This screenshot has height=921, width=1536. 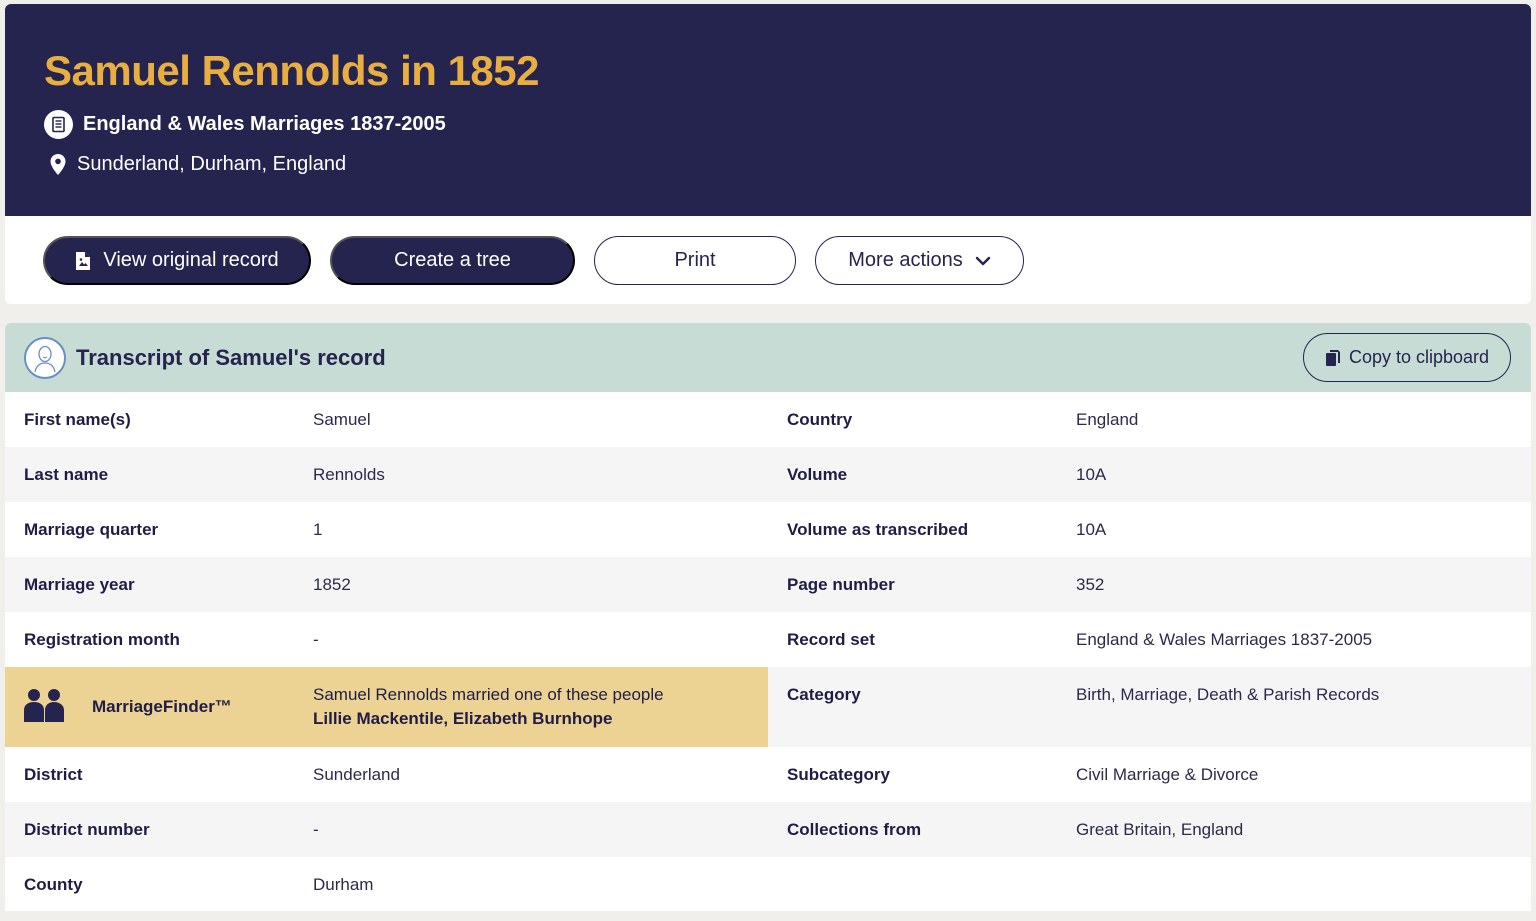 What do you see at coordinates (342, 419) in the screenshot?
I see `field-value: Samuel` at bounding box center [342, 419].